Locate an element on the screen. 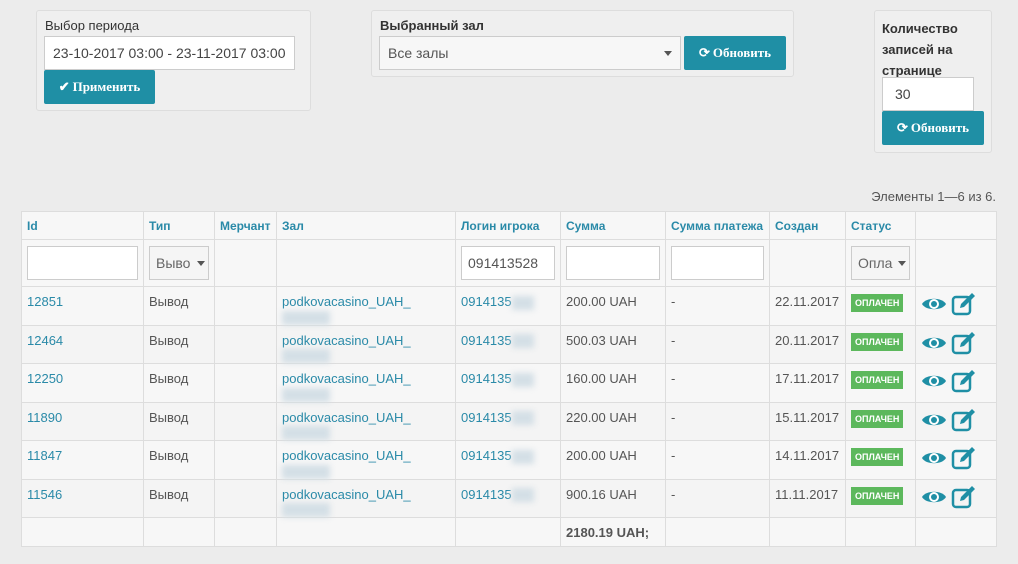 This screenshot has height=564, width=1018. payment-filter is located at coordinates (717, 263).